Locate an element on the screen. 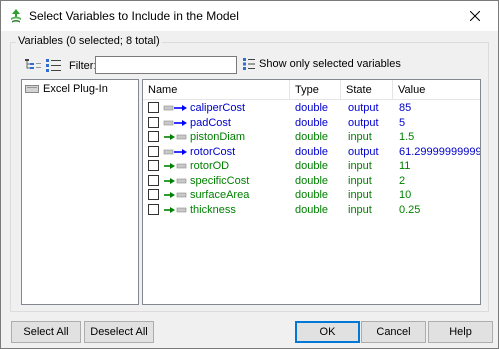 The image size is (499, 349). filter-label: Filter: is located at coordinates (83, 66).